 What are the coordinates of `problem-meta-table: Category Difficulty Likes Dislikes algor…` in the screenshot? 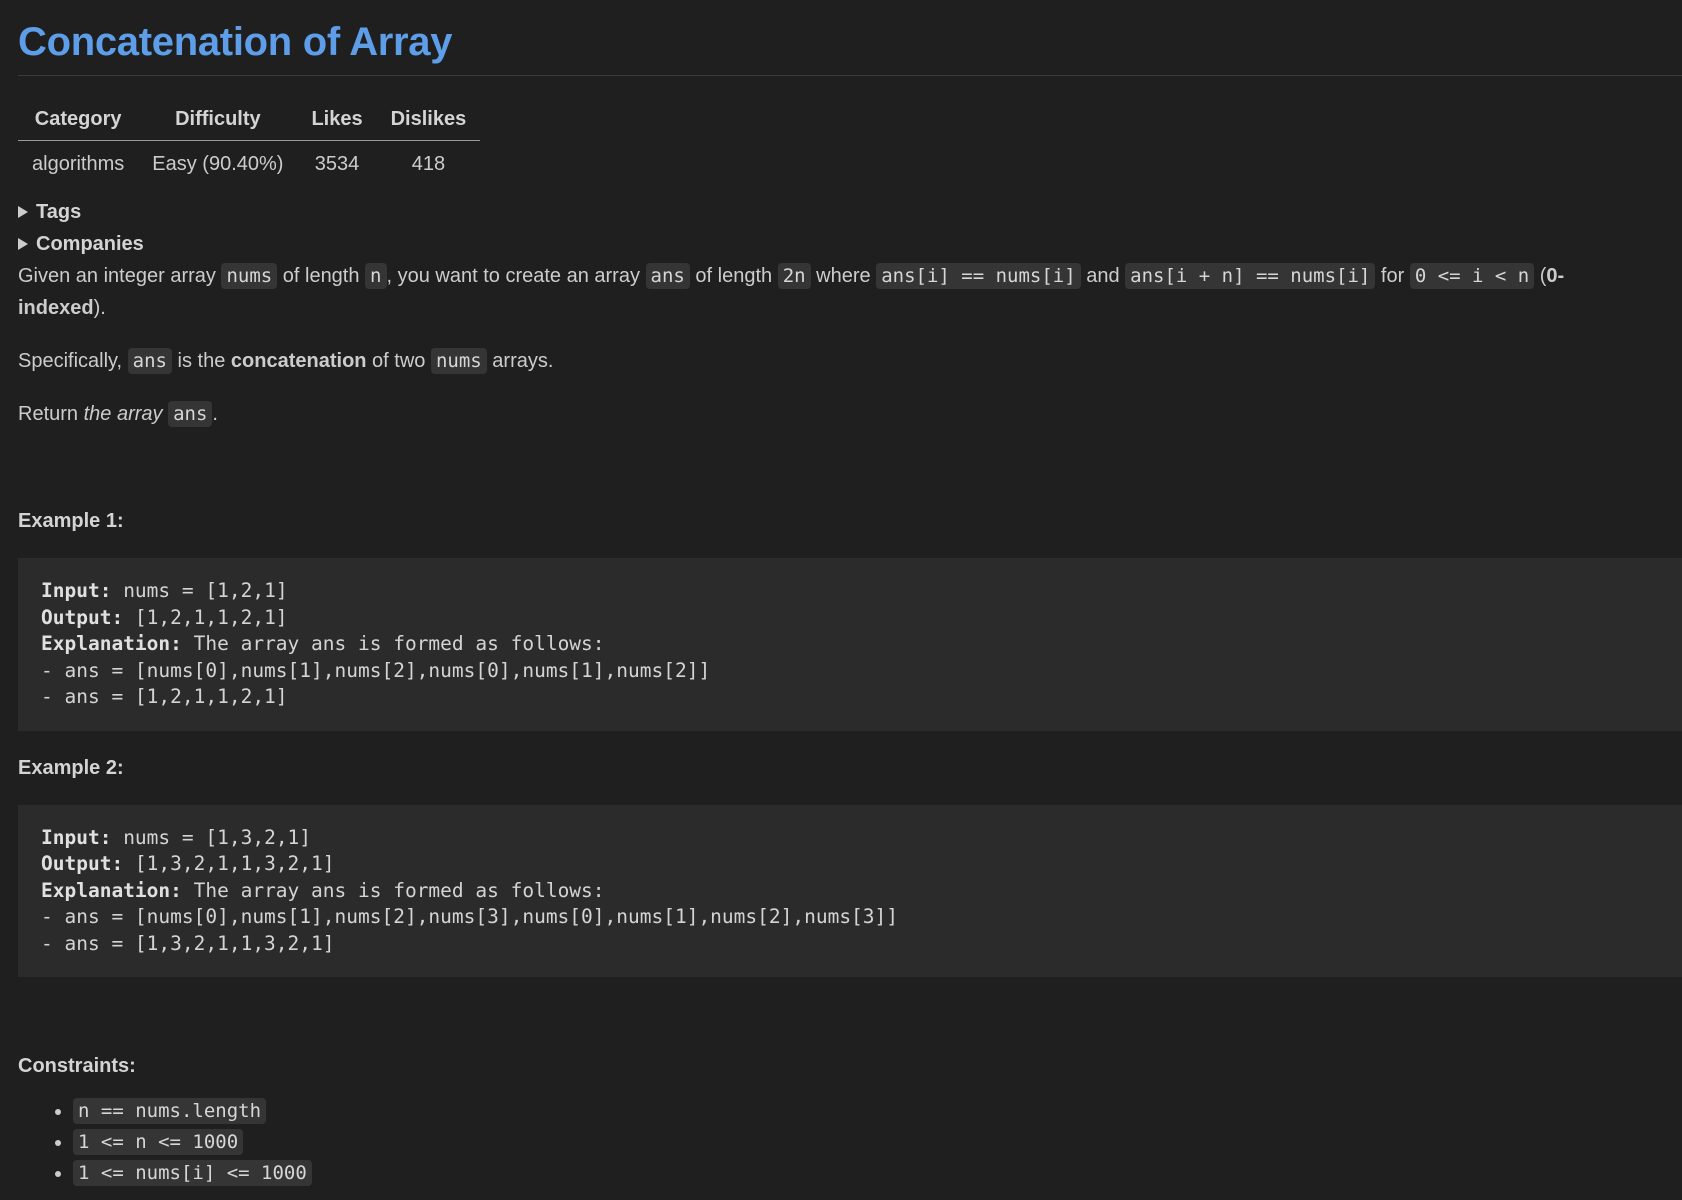 It's located at (249, 142).